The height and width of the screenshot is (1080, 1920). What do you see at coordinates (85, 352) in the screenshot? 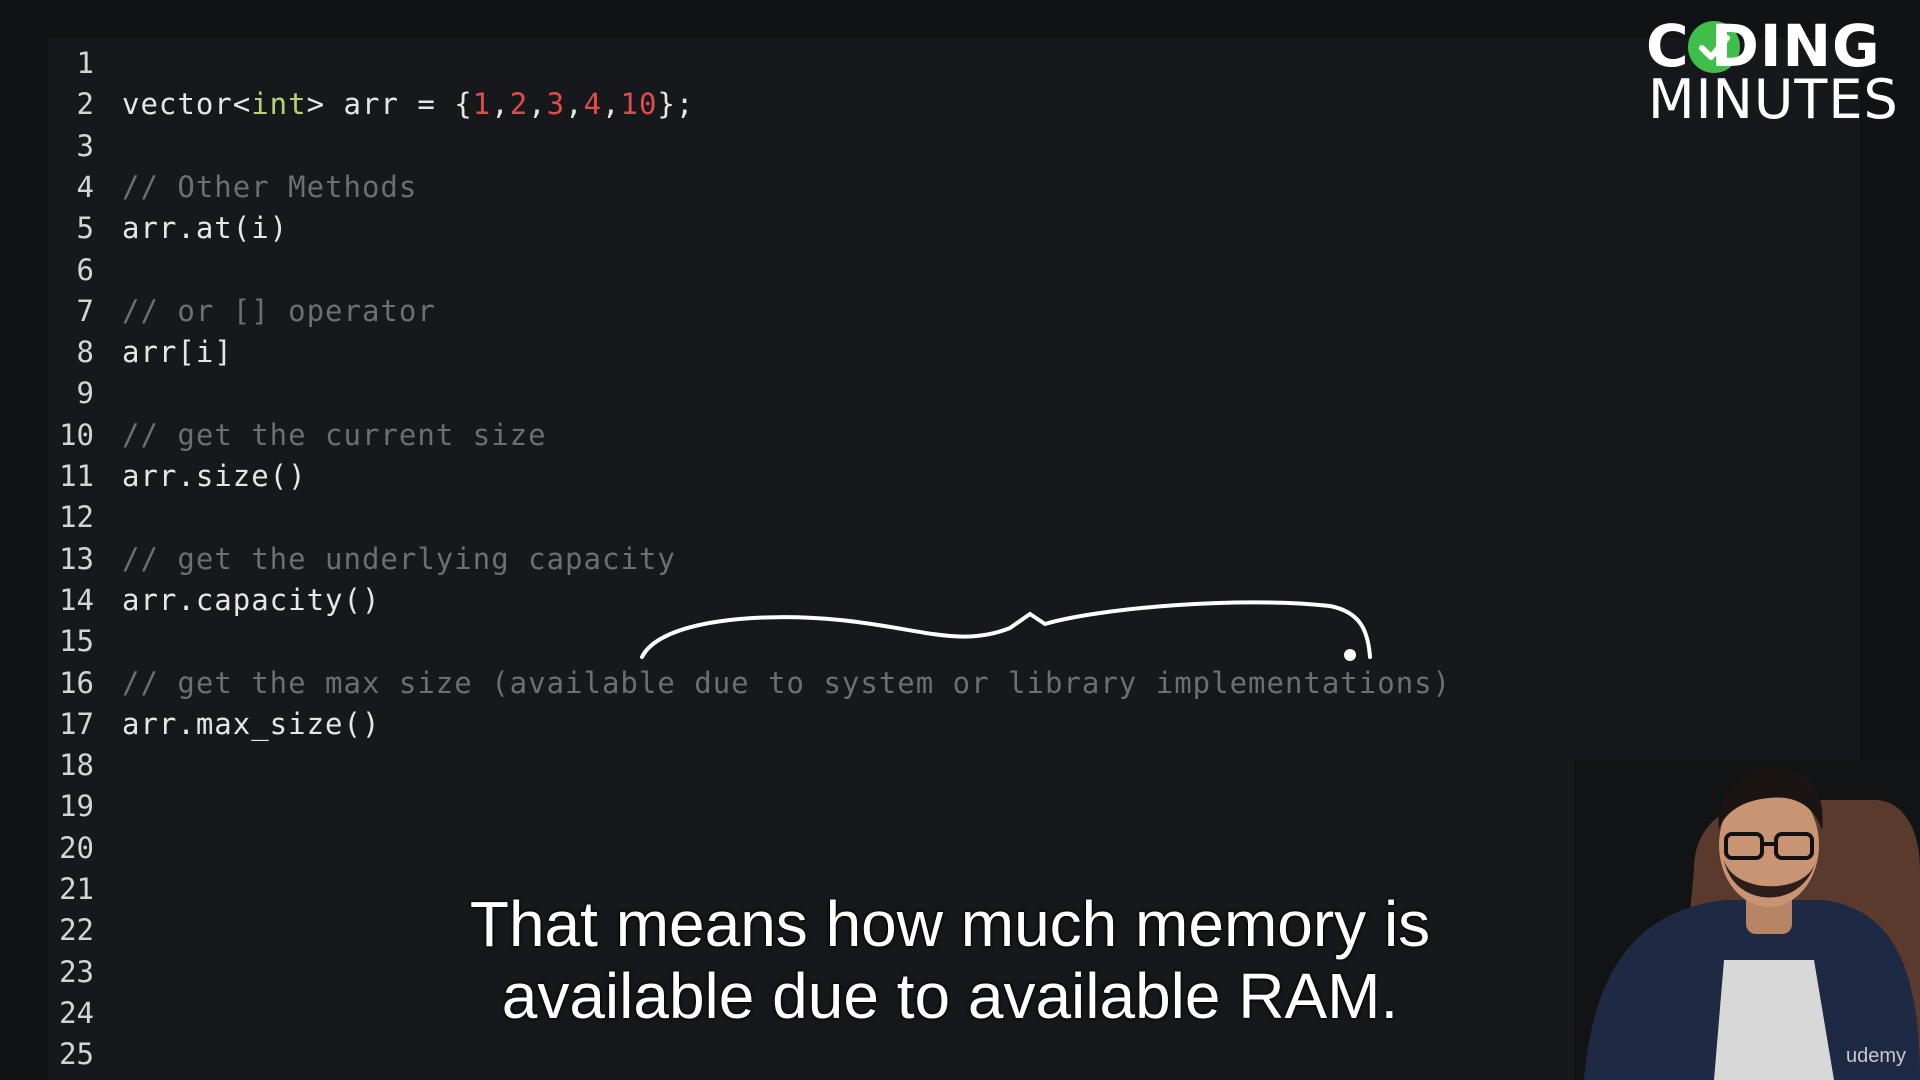
I see `line-number: 8` at bounding box center [85, 352].